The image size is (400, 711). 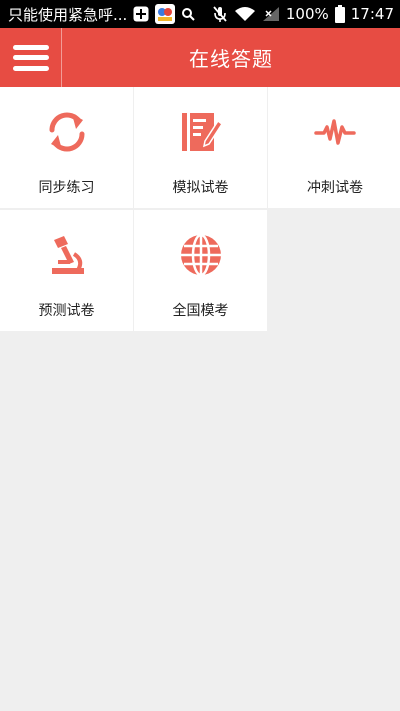 What do you see at coordinates (271, 14) in the screenshot?
I see `signal-icon` at bounding box center [271, 14].